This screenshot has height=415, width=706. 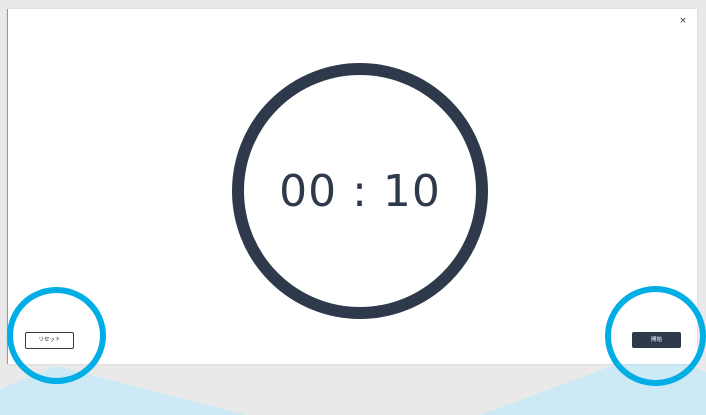 What do you see at coordinates (683, 21) in the screenshot?
I see `close-icon: ×` at bounding box center [683, 21].